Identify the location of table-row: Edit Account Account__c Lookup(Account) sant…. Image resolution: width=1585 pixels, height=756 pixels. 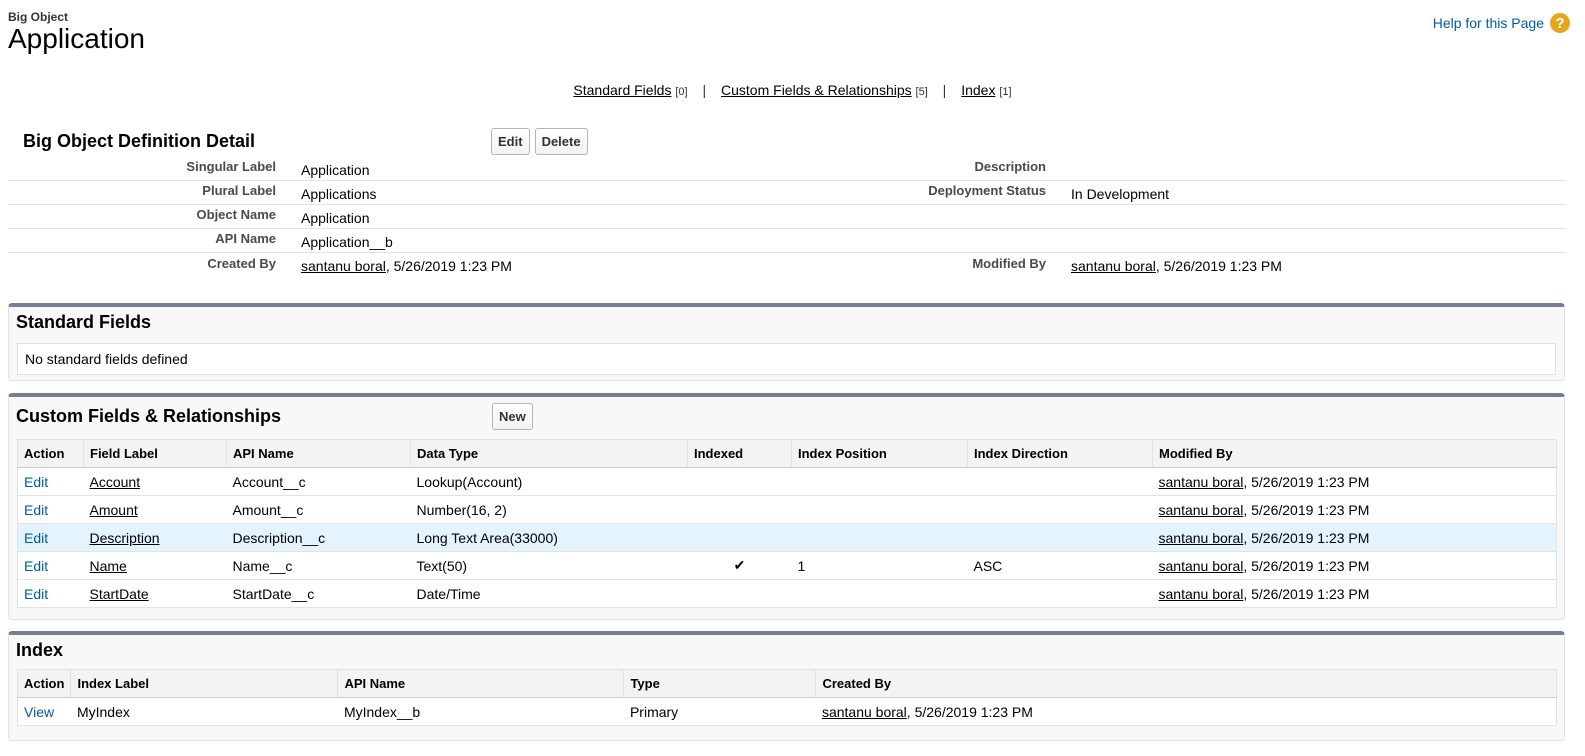
(787, 481).